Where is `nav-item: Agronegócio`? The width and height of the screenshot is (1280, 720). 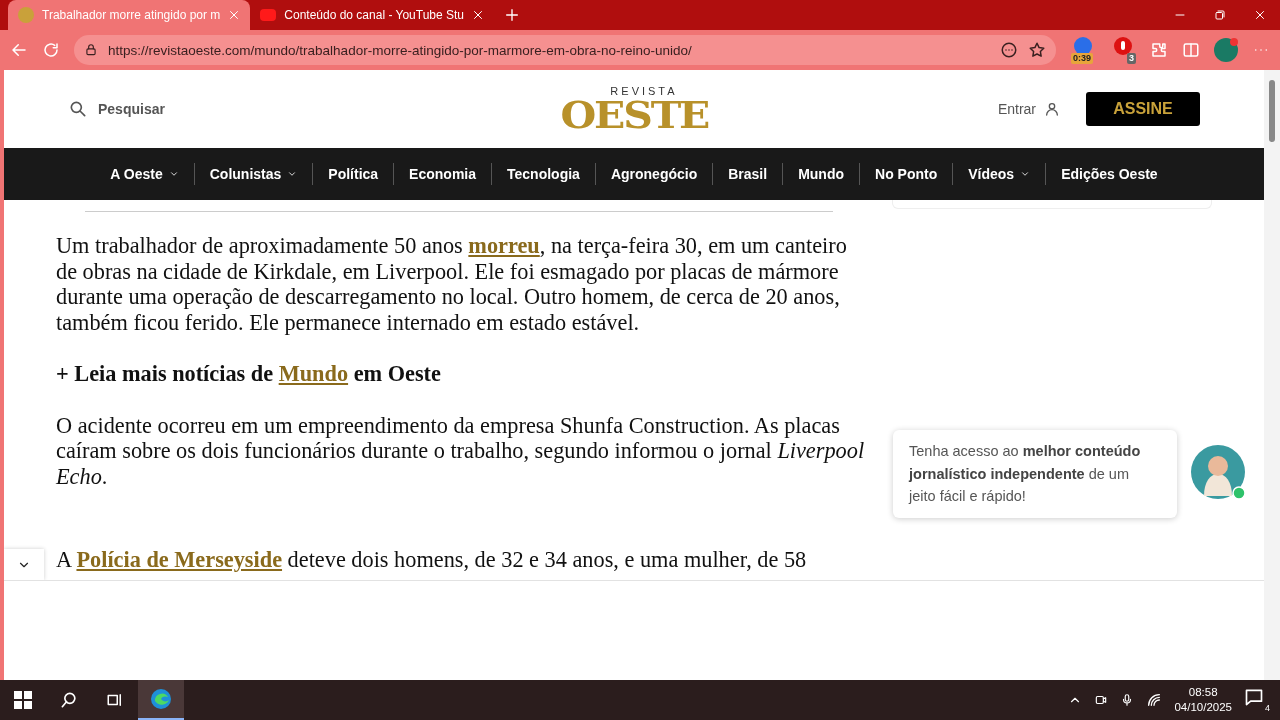
nav-item: Agronegócio is located at coordinates (654, 174).